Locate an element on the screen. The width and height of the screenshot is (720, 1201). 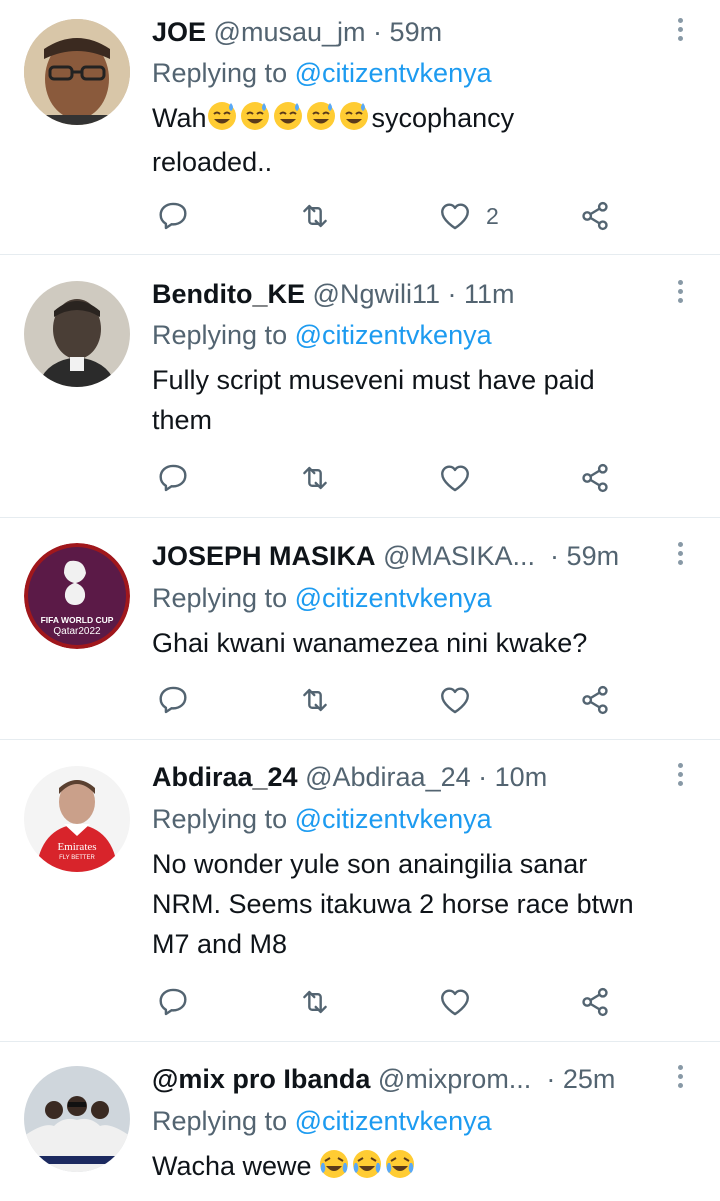
like-button: 2 is located at coordinates (468, 216).